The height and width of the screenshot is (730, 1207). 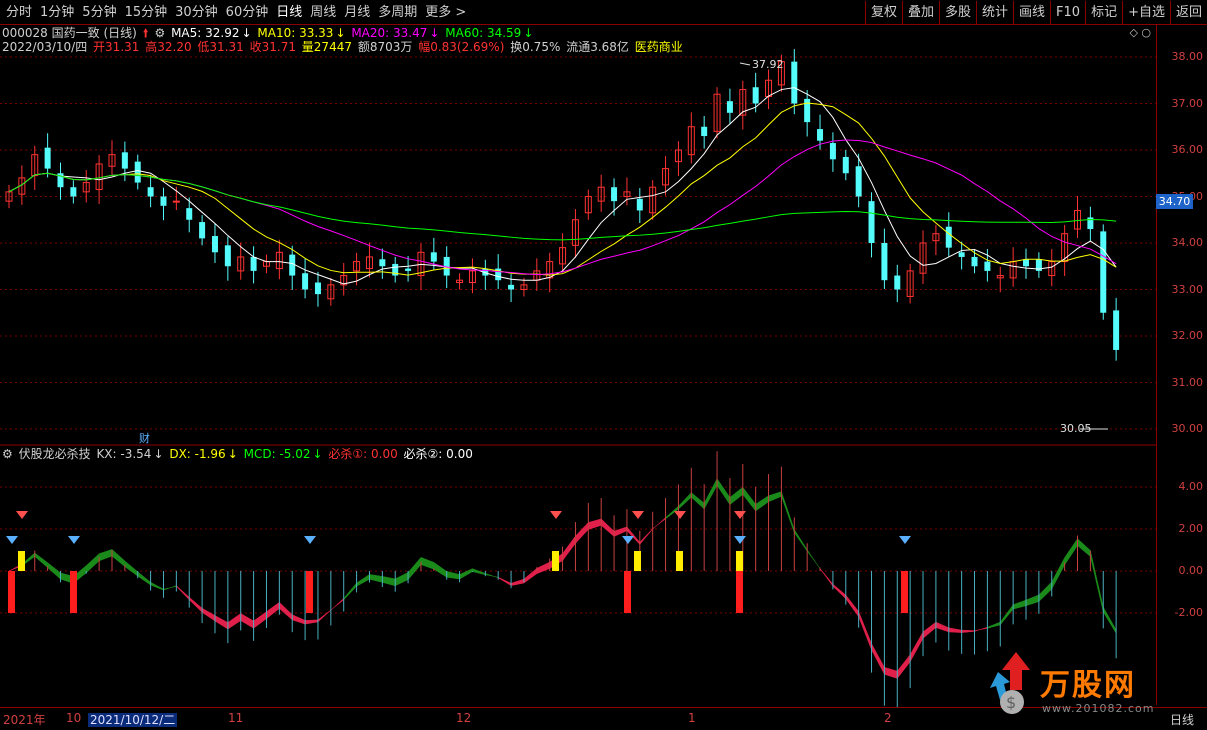 I want to click on bisha2-value: 必杀②: 0.00, so click(x=438, y=454).